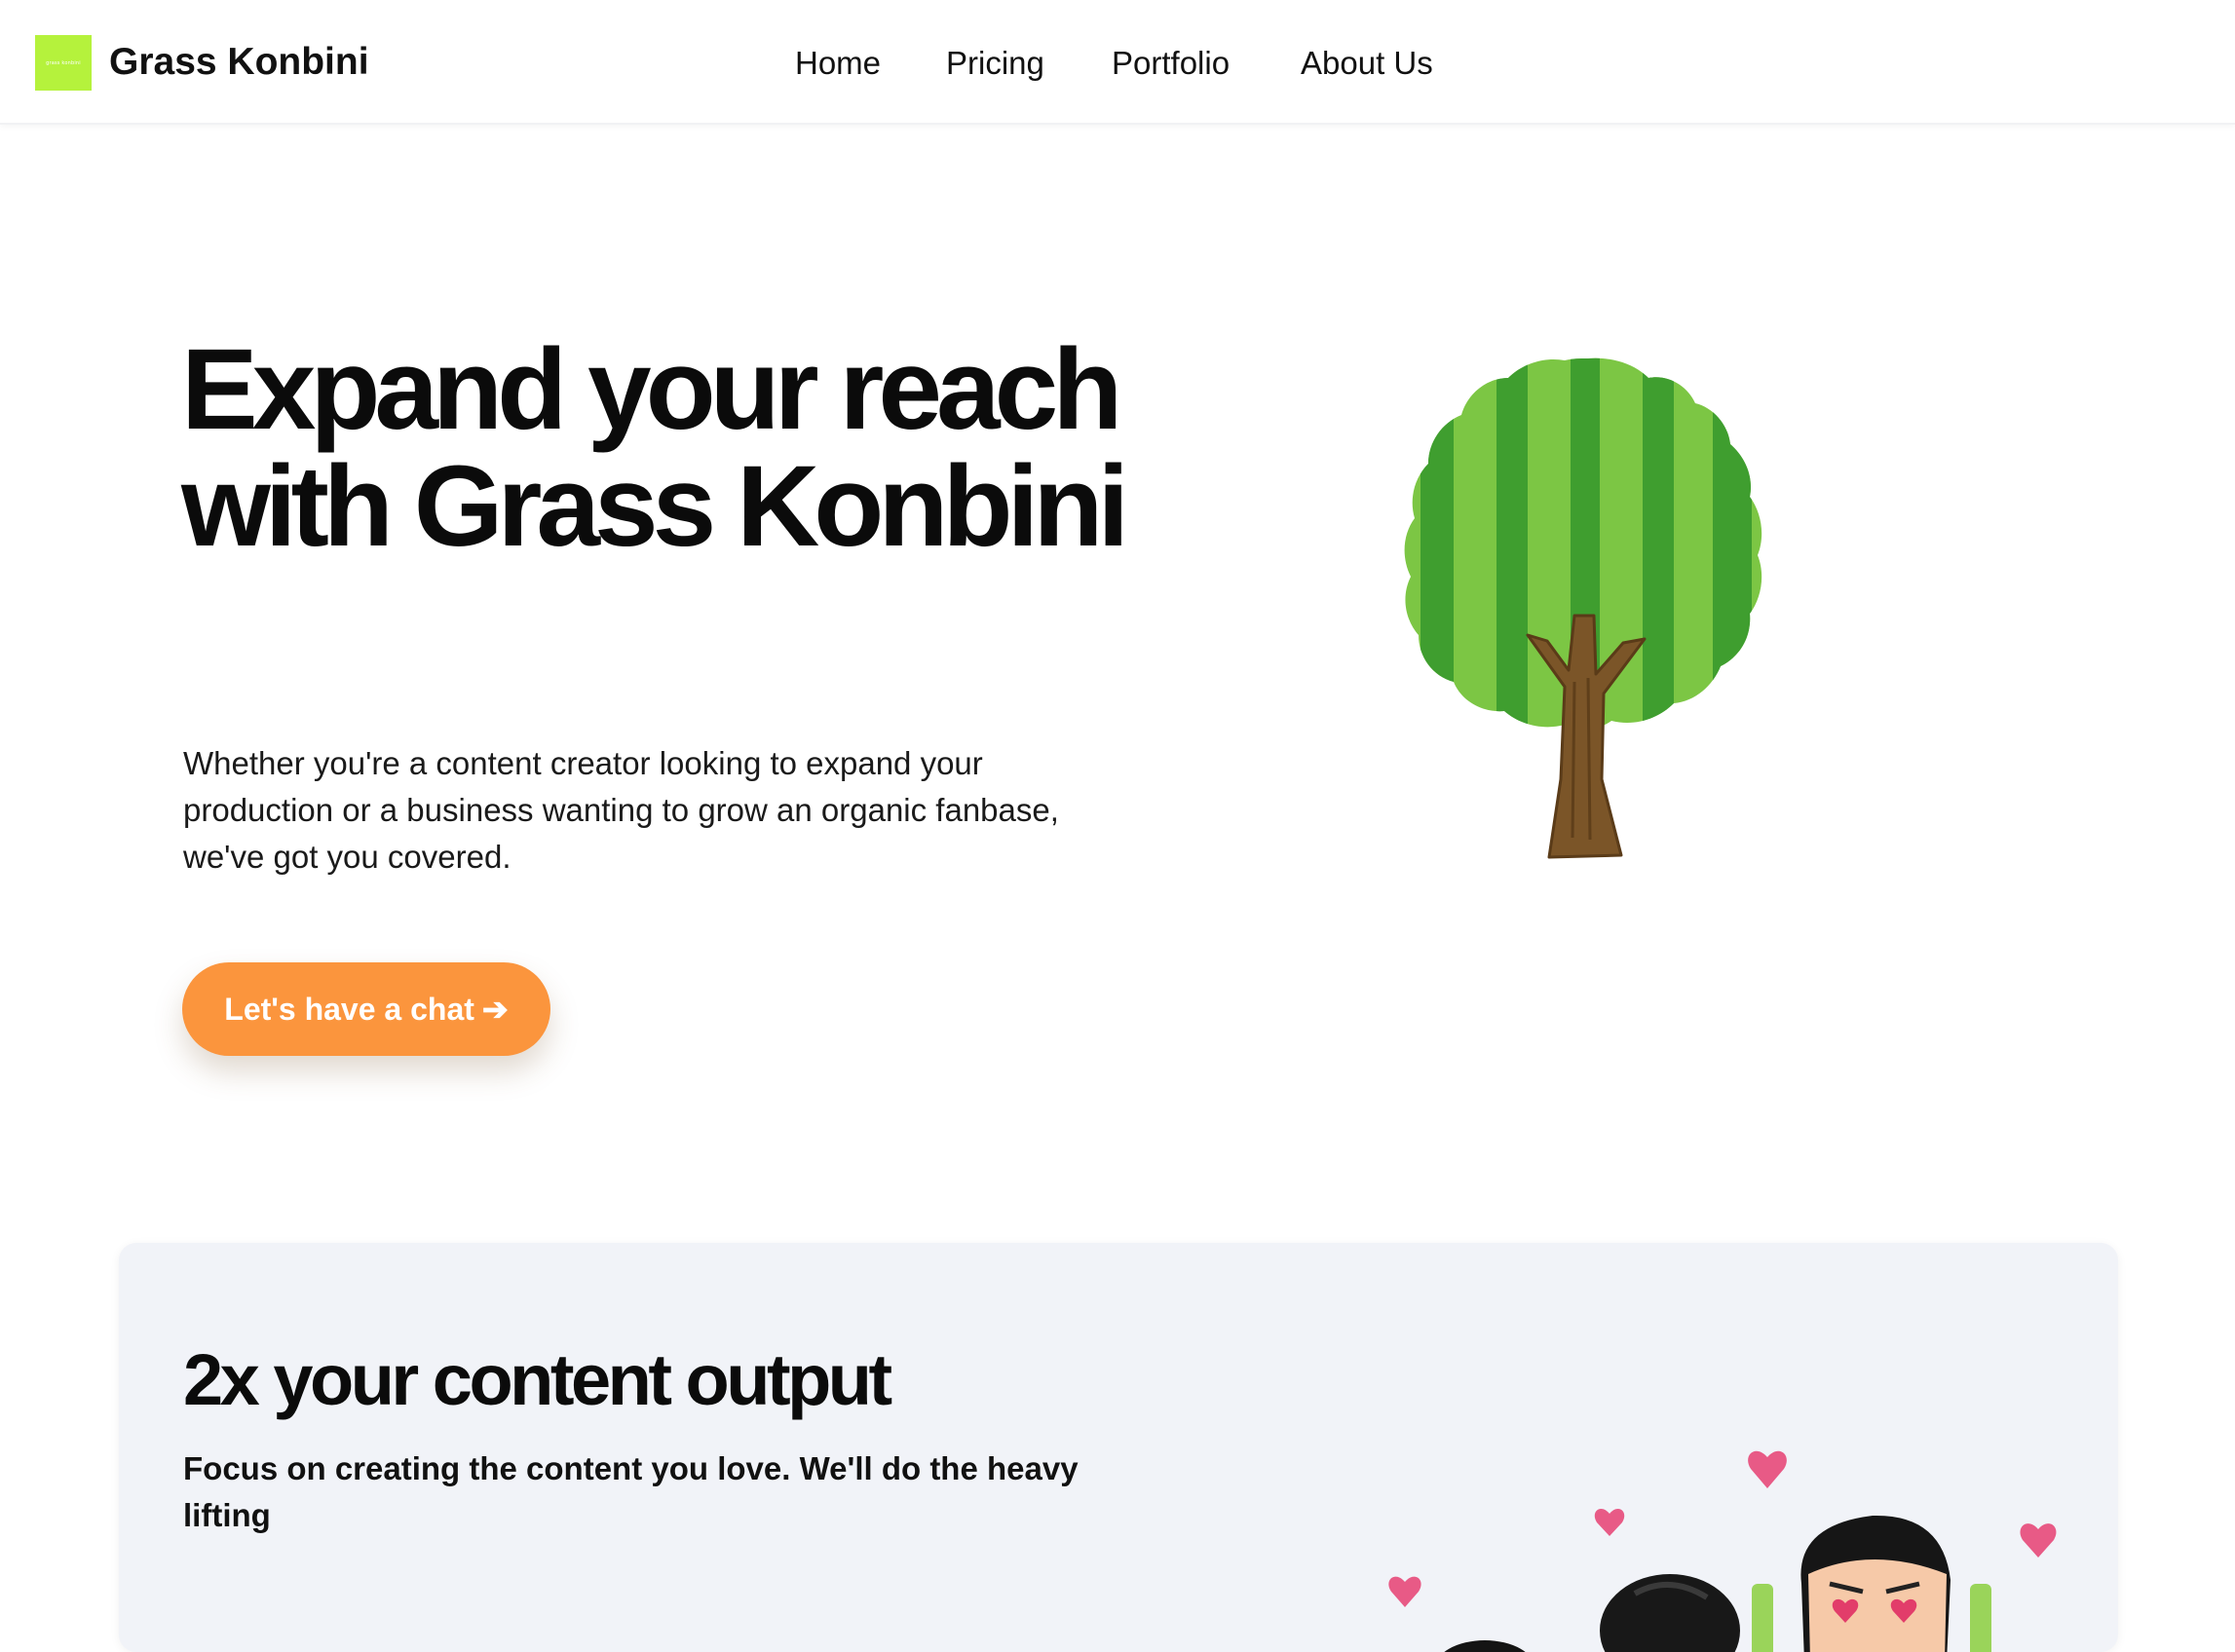 This screenshot has height=1652, width=2235. What do you see at coordinates (655, 448) in the screenshot?
I see `hero-title: Expand your reach with Grass Konbini` at bounding box center [655, 448].